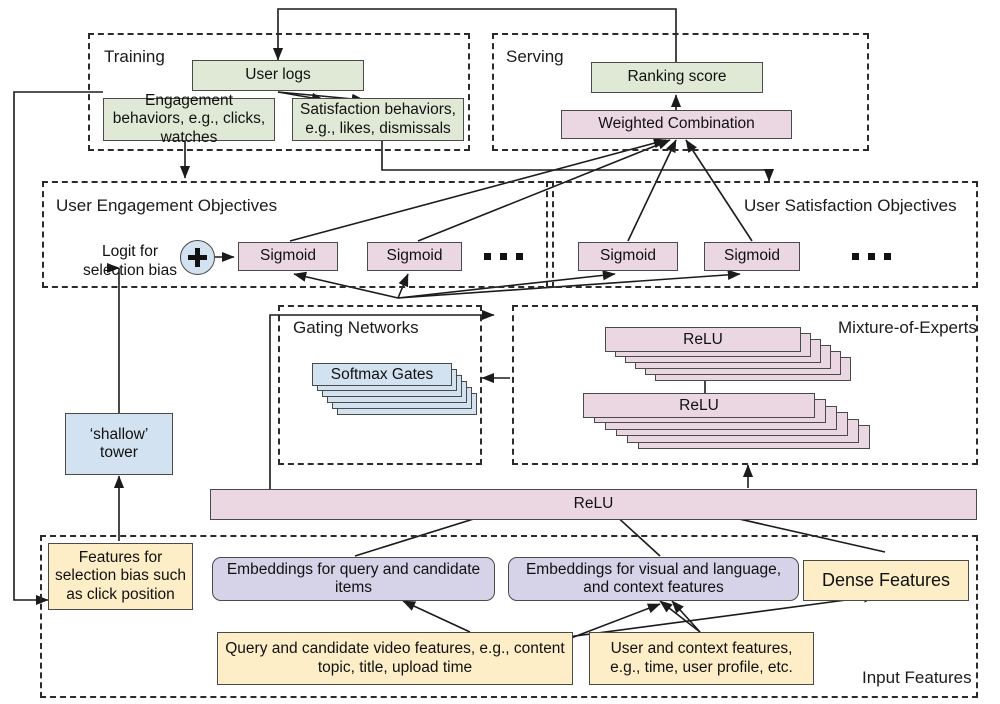 This screenshot has width=1000, height=704. I want to click on engagement-ellipsis, so click(503, 256).